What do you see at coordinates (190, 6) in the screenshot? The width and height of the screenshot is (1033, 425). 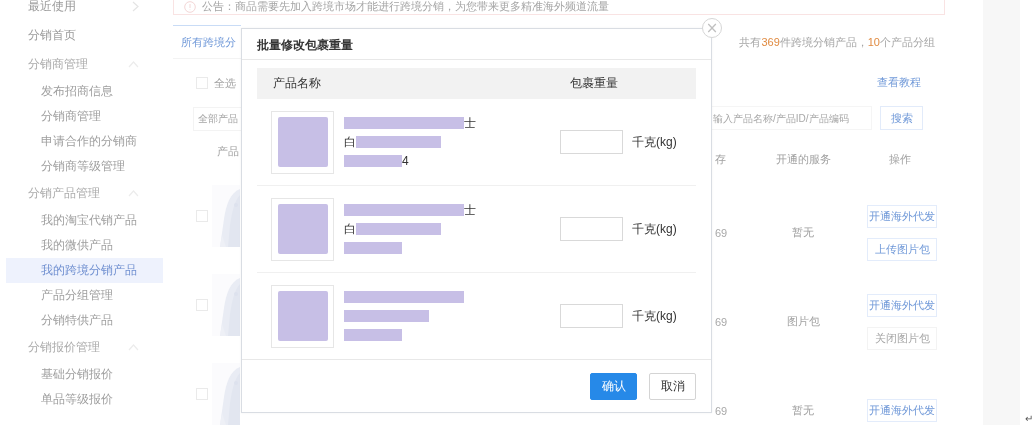 I see `info-icon` at bounding box center [190, 6].